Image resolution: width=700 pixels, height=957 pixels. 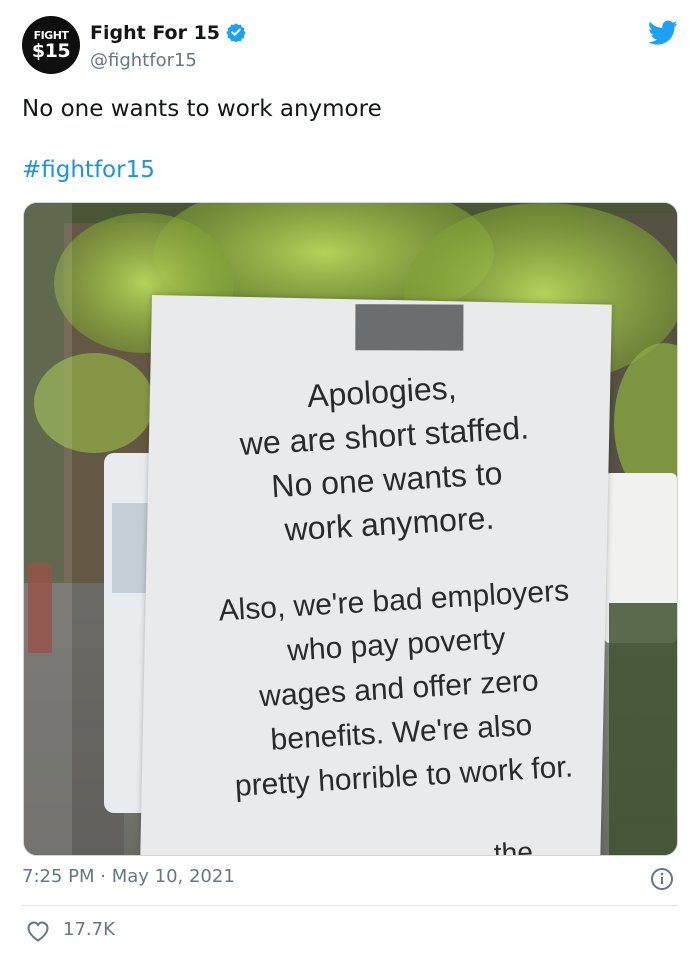 I want to click on heart-icon, so click(x=38, y=931).